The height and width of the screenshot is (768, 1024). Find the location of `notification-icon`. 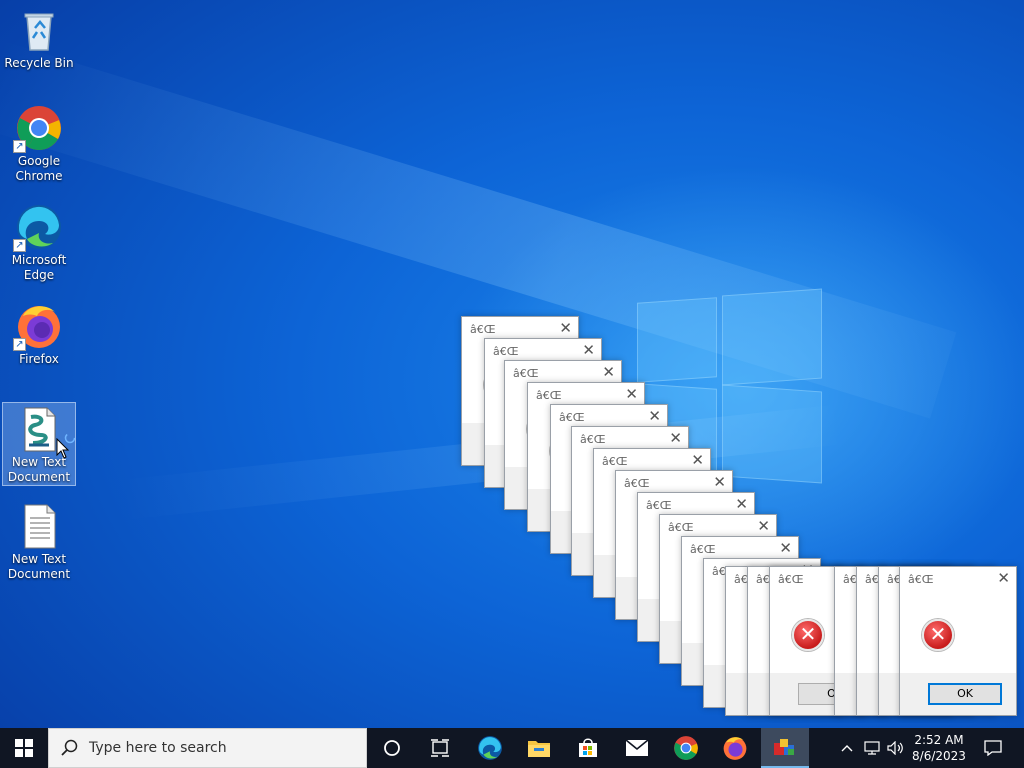

notification-icon is located at coordinates (993, 748).